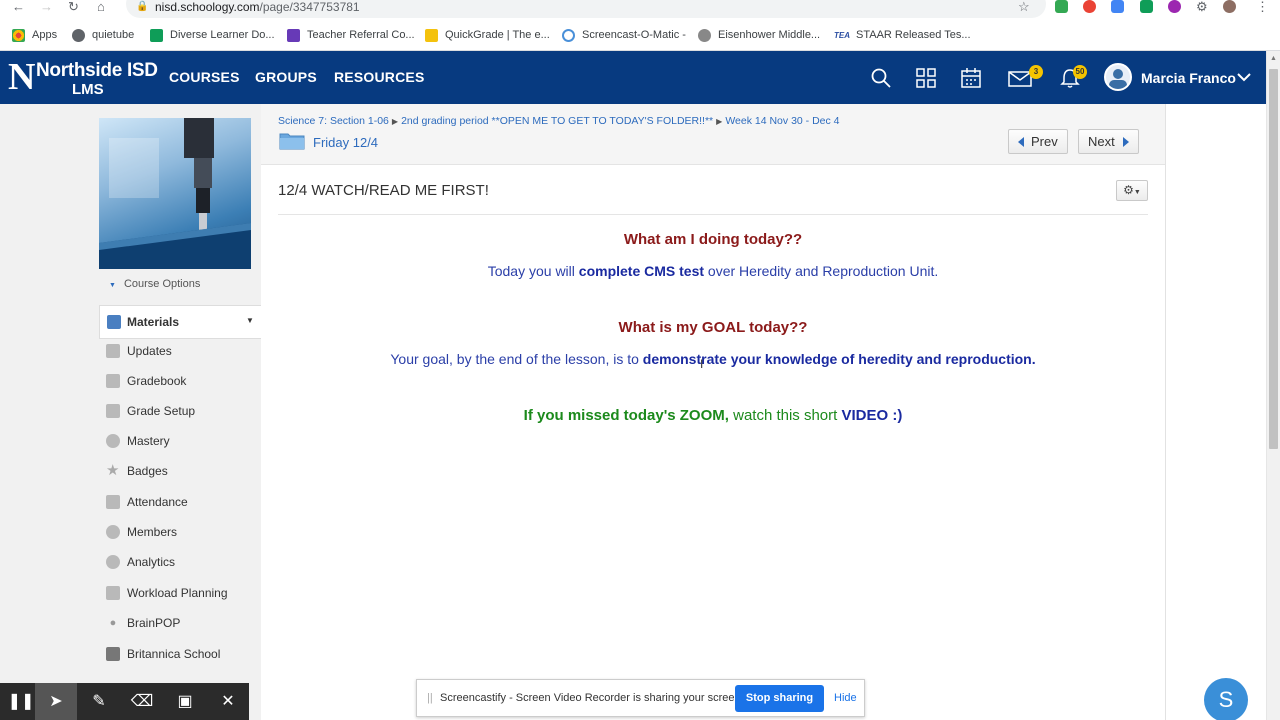 This screenshot has width=1280, height=720. What do you see at coordinates (379, 77) in the screenshot?
I see `nav-resources: RESOURCES` at bounding box center [379, 77].